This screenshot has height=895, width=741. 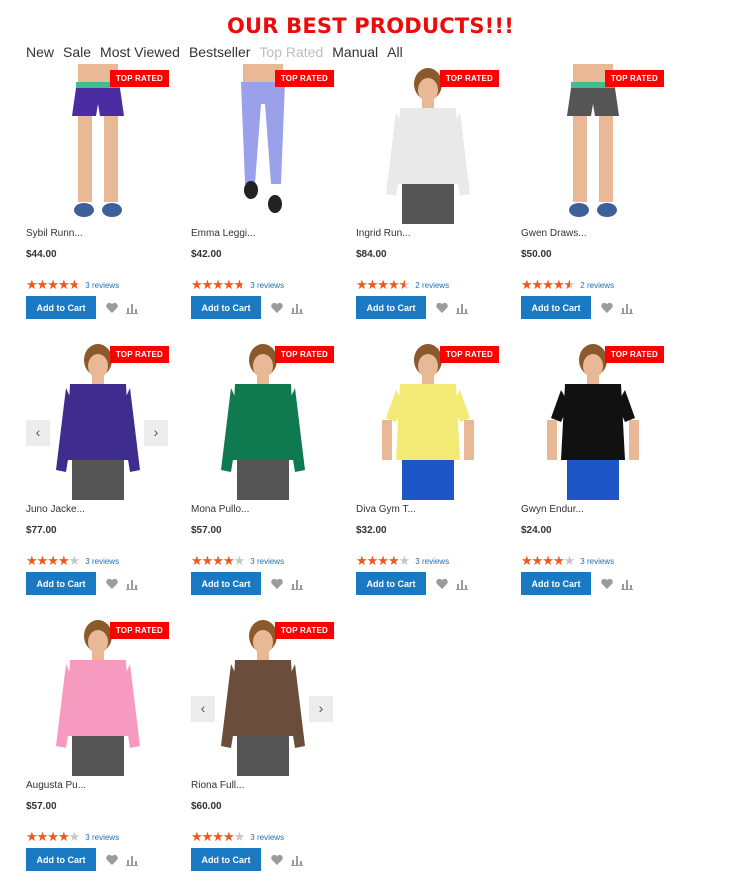 I want to click on tab-most-viewed: Most Viewed, so click(x=140, y=52).